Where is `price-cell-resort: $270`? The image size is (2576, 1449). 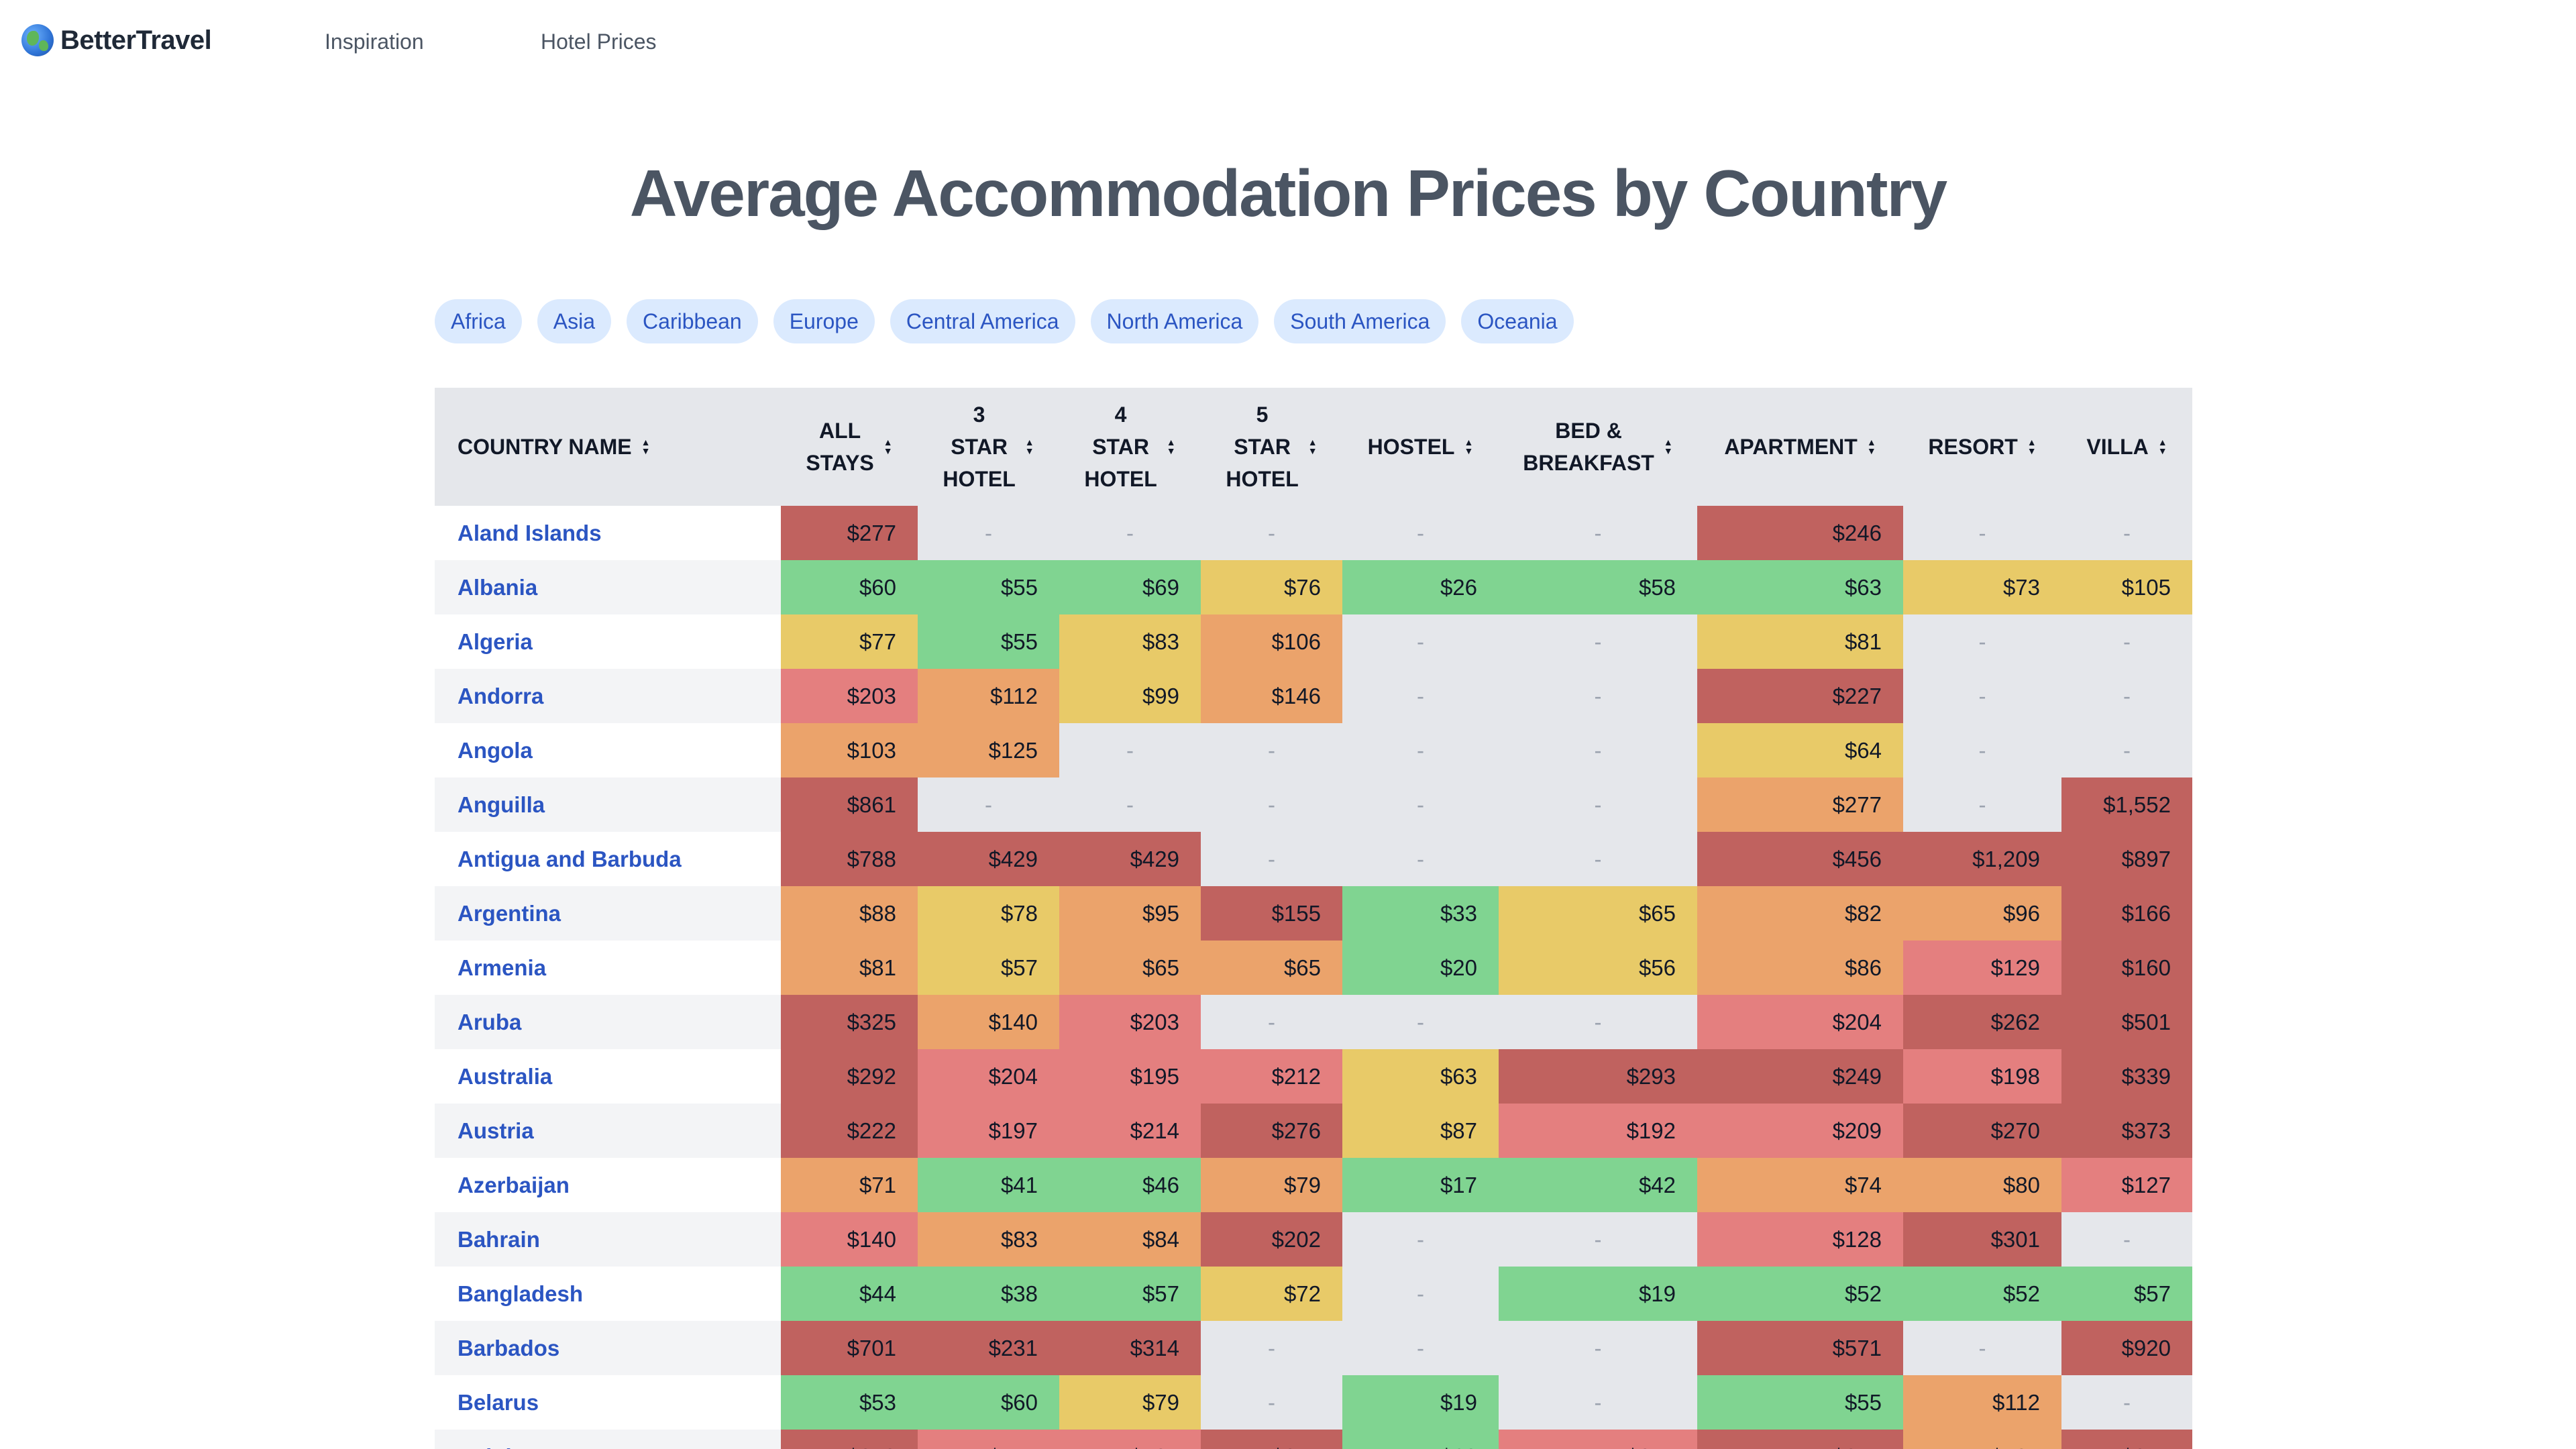
price-cell-resort: $270 is located at coordinates (1982, 1131).